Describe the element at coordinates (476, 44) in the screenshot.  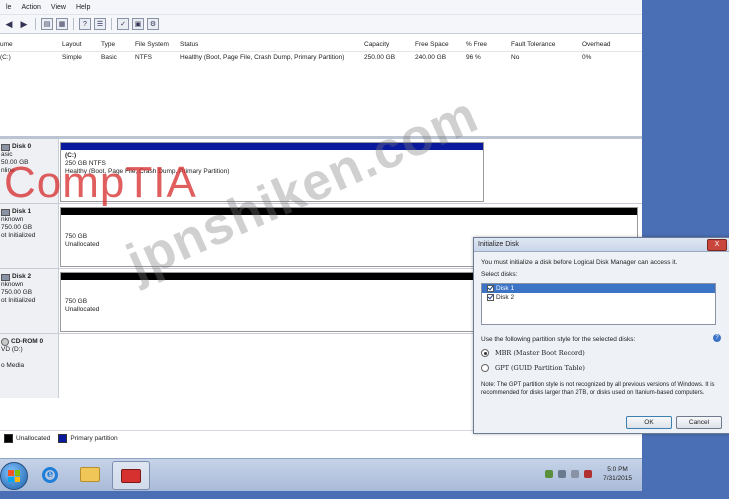
I see `column-percent-free: % Free` at that location.